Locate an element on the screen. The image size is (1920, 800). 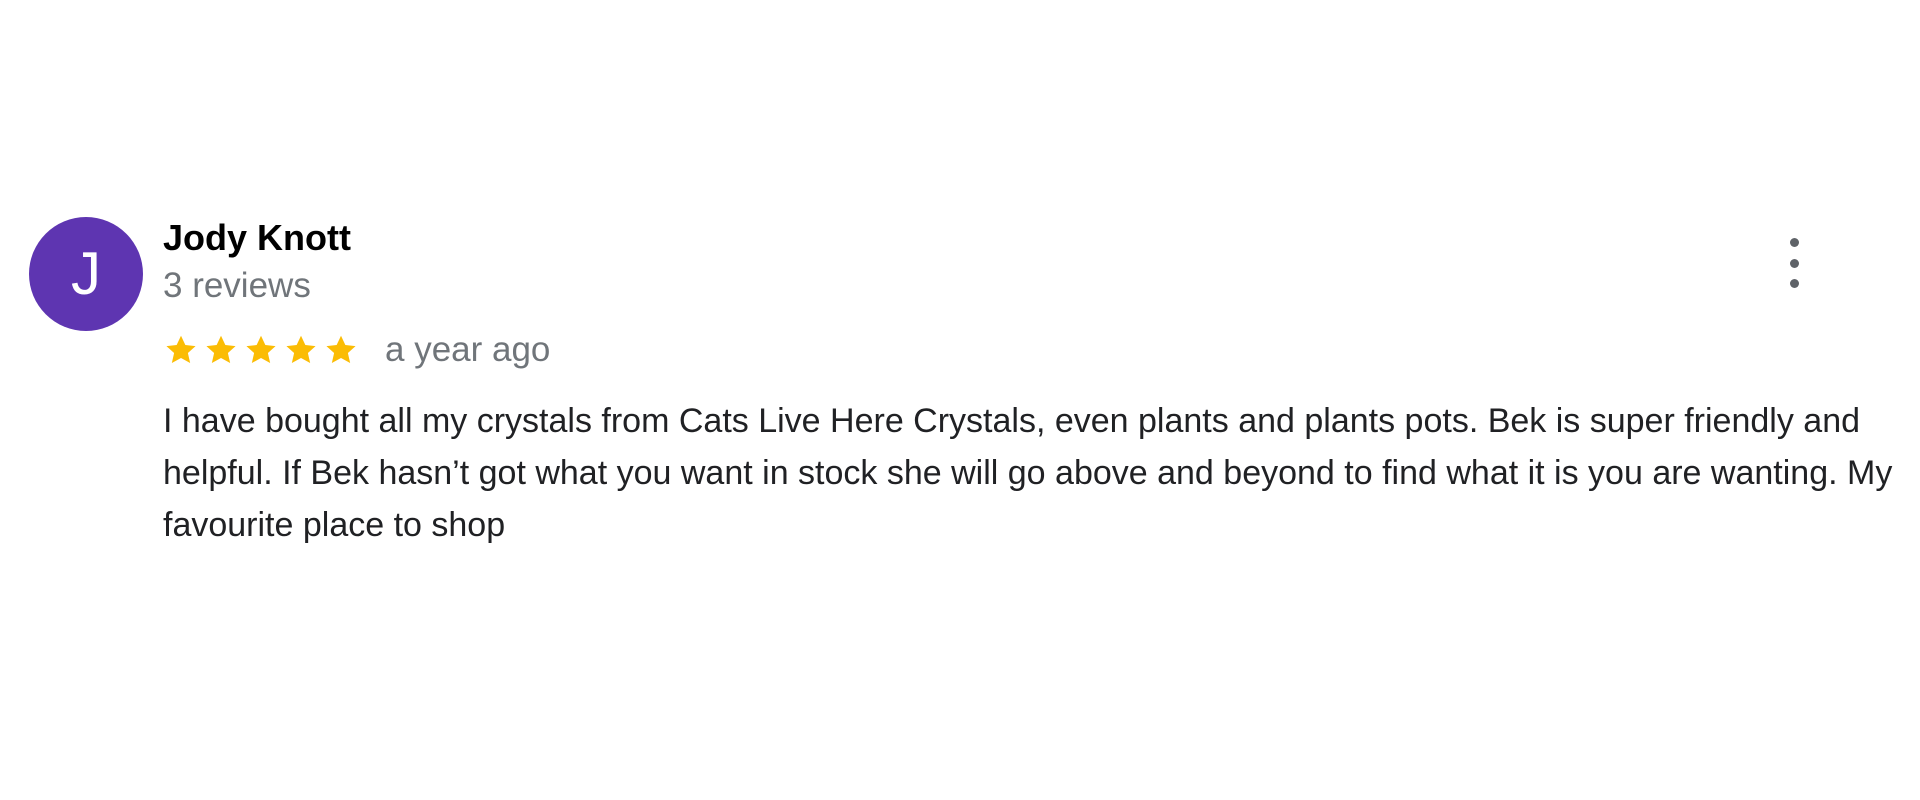
more-options-button is located at coordinates (1794, 263).